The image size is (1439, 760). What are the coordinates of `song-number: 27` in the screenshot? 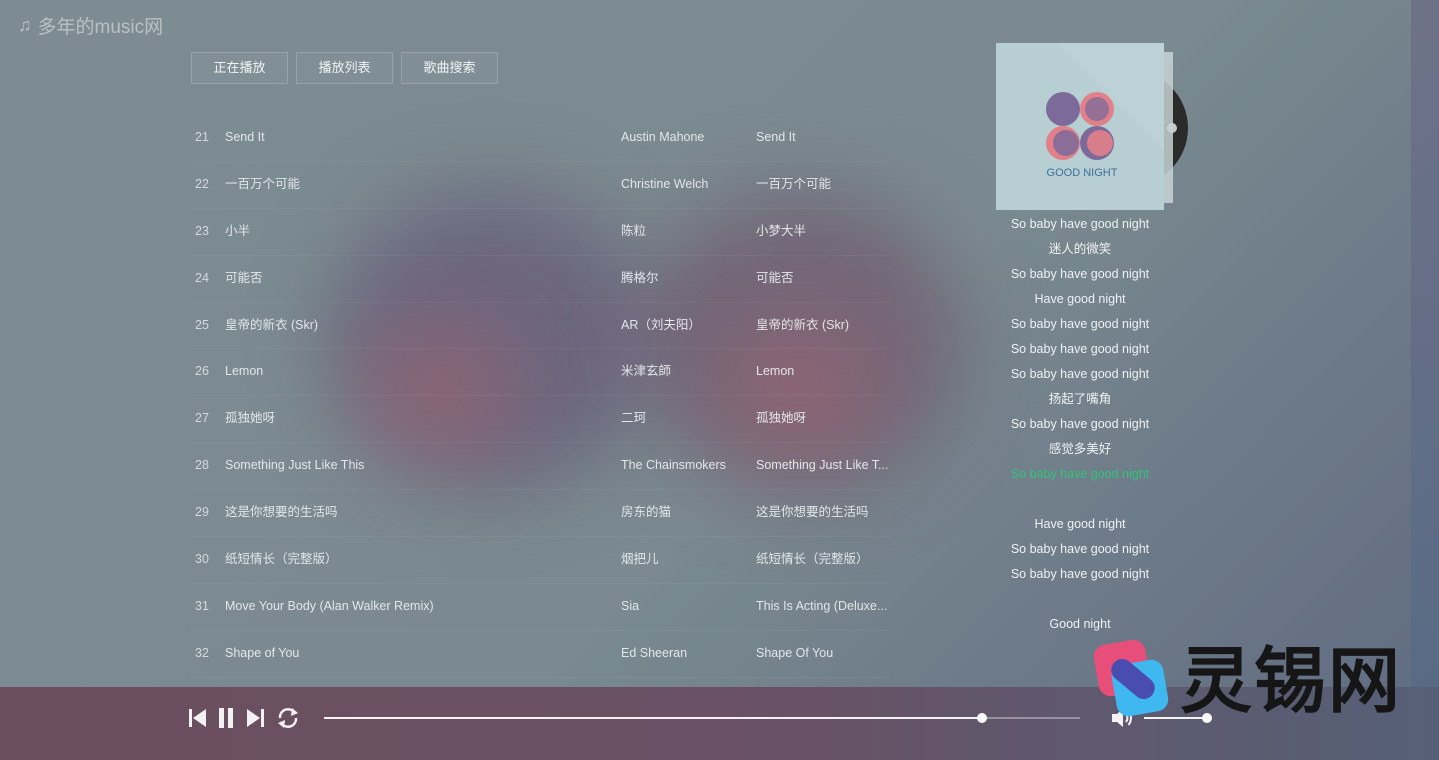 It's located at (202, 418).